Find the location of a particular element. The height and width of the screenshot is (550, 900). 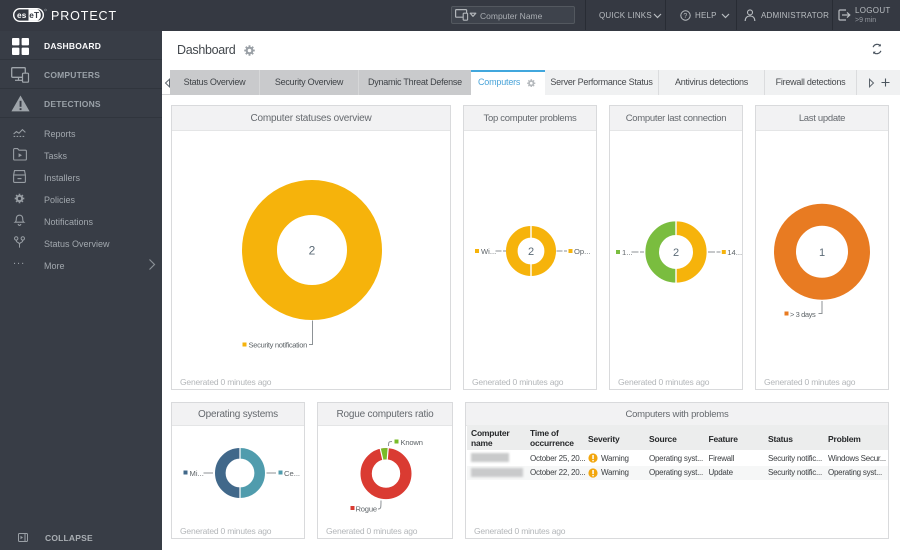

svg-text: Security notification is located at coordinates (278, 345).